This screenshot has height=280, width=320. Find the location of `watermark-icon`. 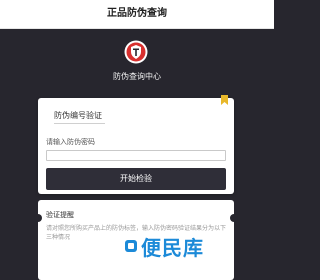

watermark-icon is located at coordinates (131, 246).